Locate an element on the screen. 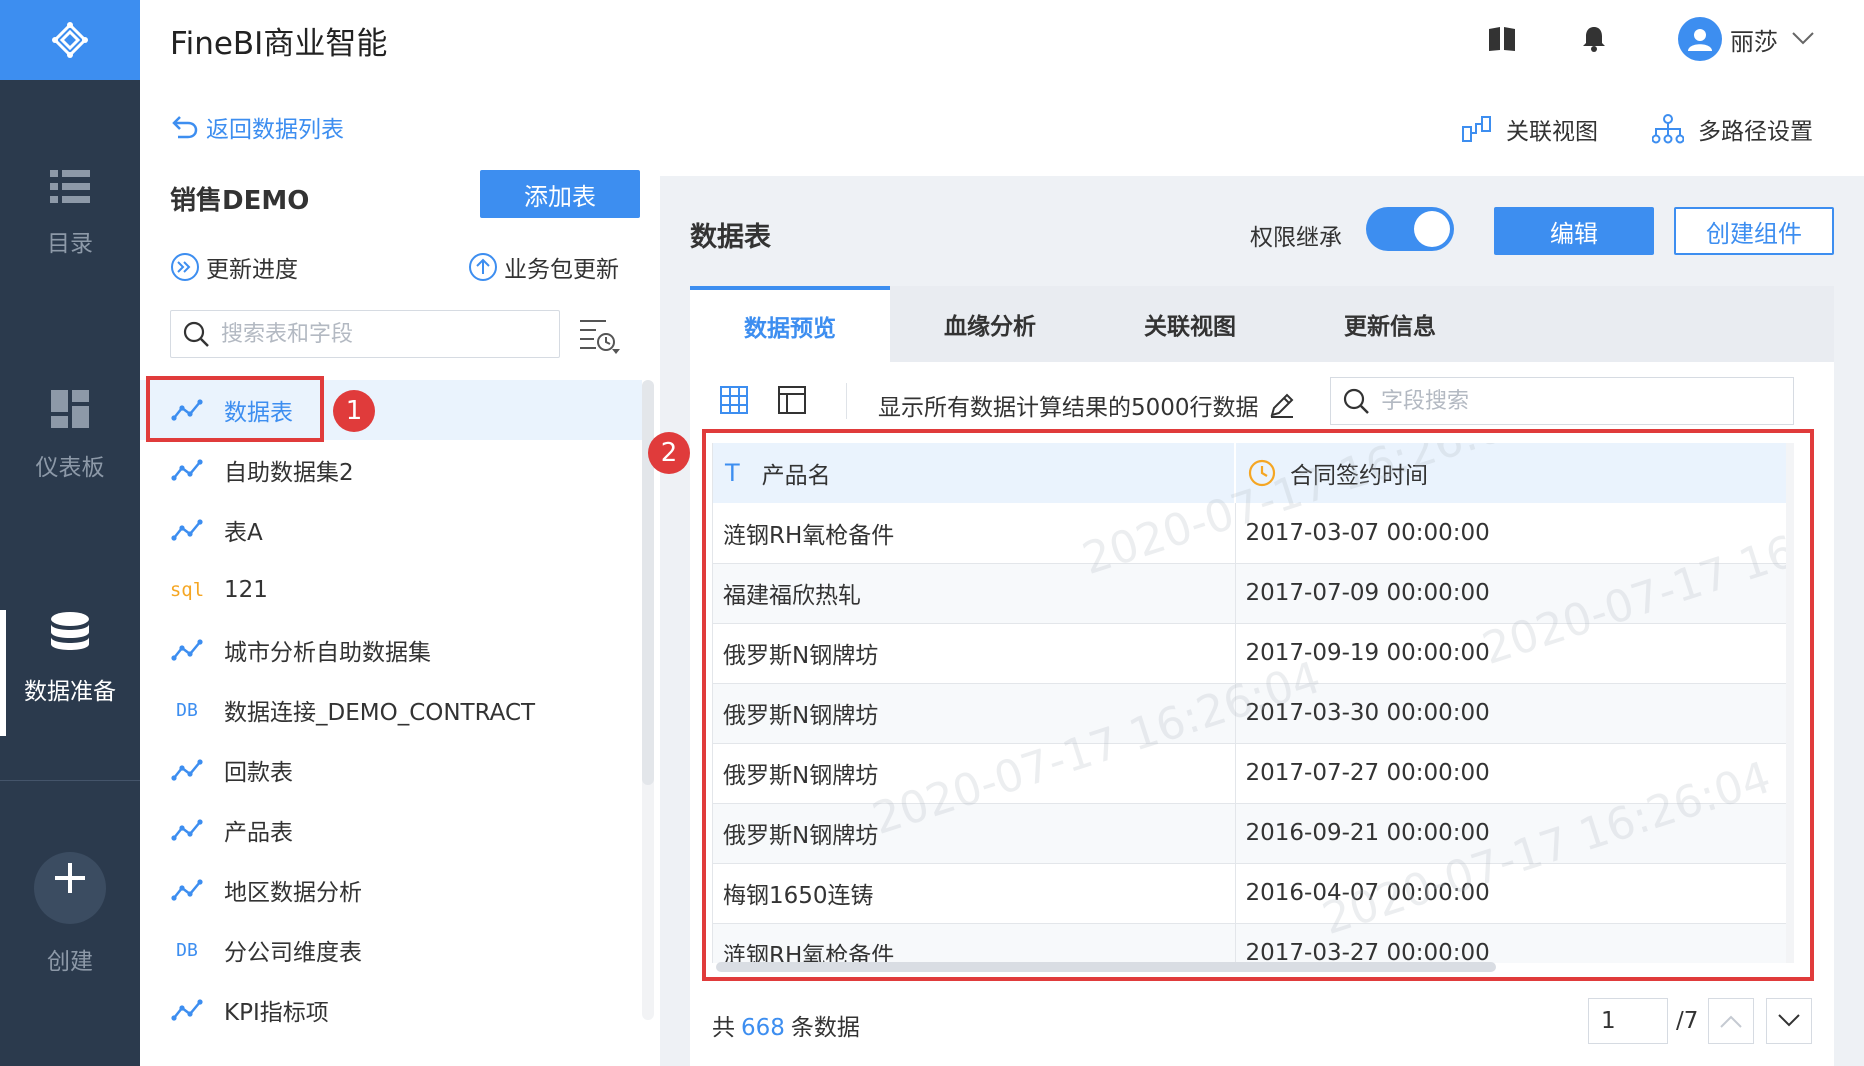 The image size is (1864, 1066). nav-label: 目录 is located at coordinates (70, 244).